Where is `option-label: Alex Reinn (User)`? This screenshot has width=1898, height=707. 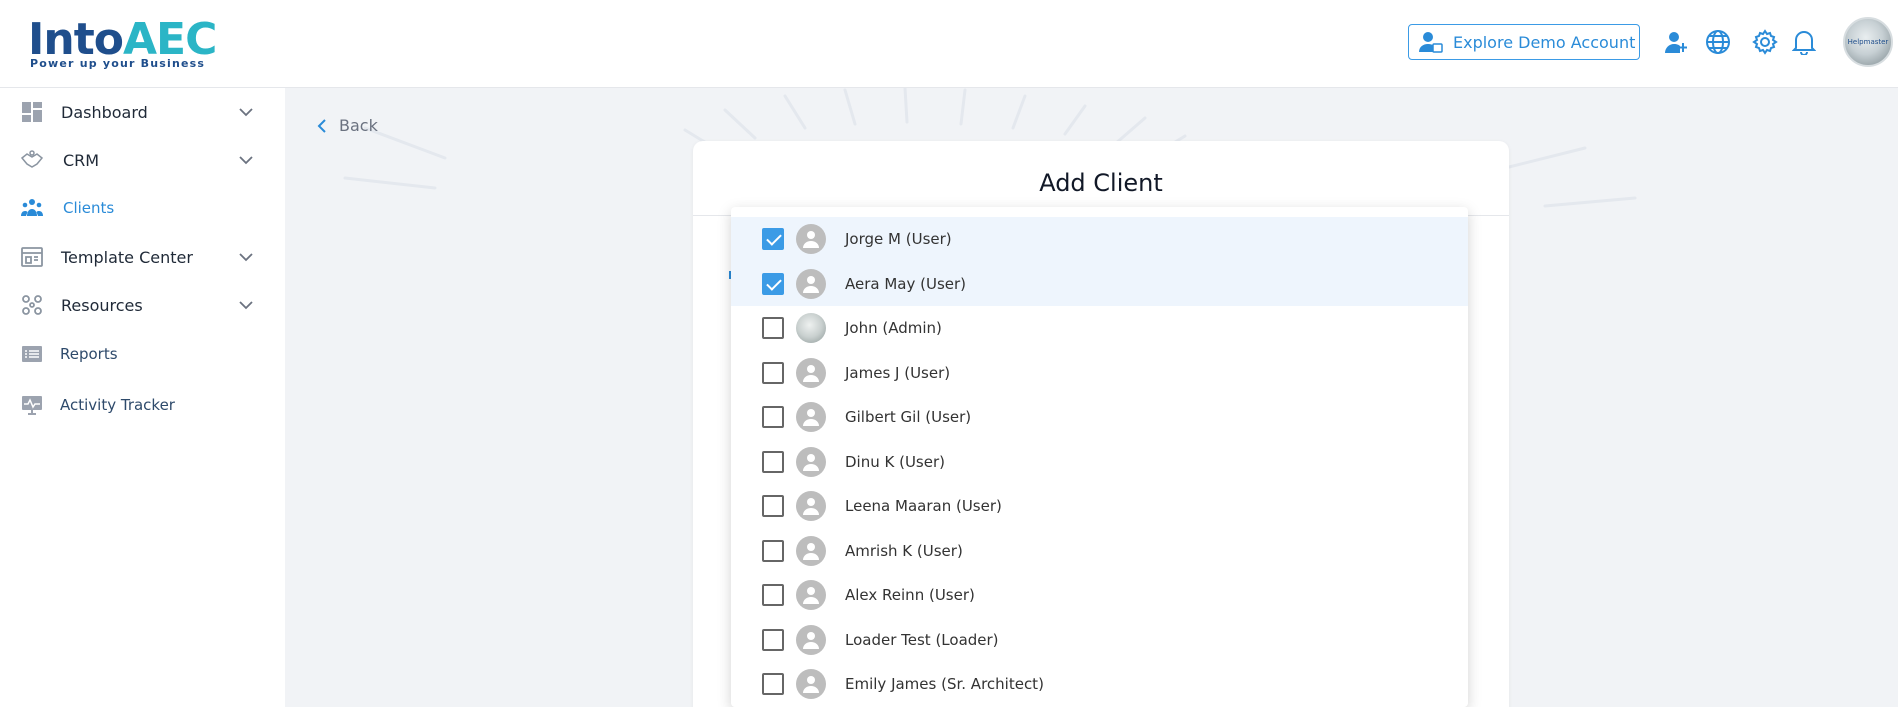
option-label: Alex Reinn (User) is located at coordinates (910, 595).